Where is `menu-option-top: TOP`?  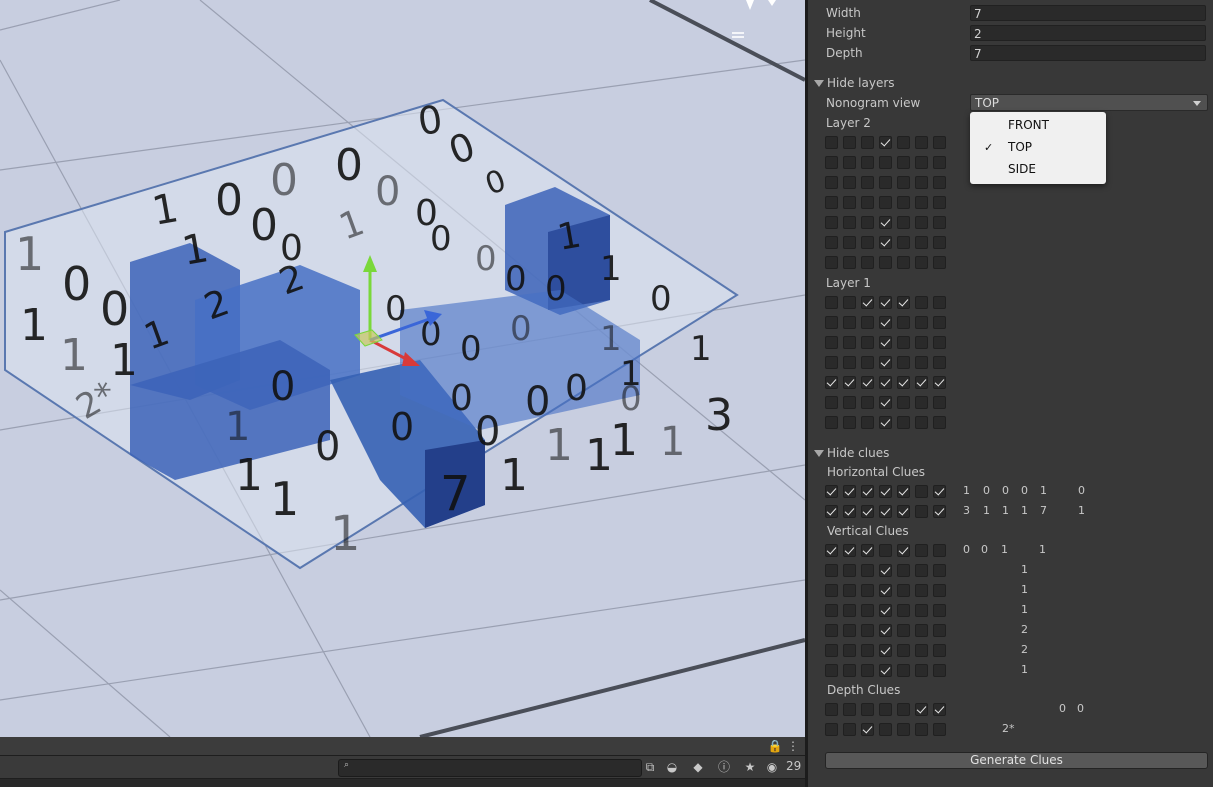
menu-option-top: TOP is located at coordinates (1020, 147).